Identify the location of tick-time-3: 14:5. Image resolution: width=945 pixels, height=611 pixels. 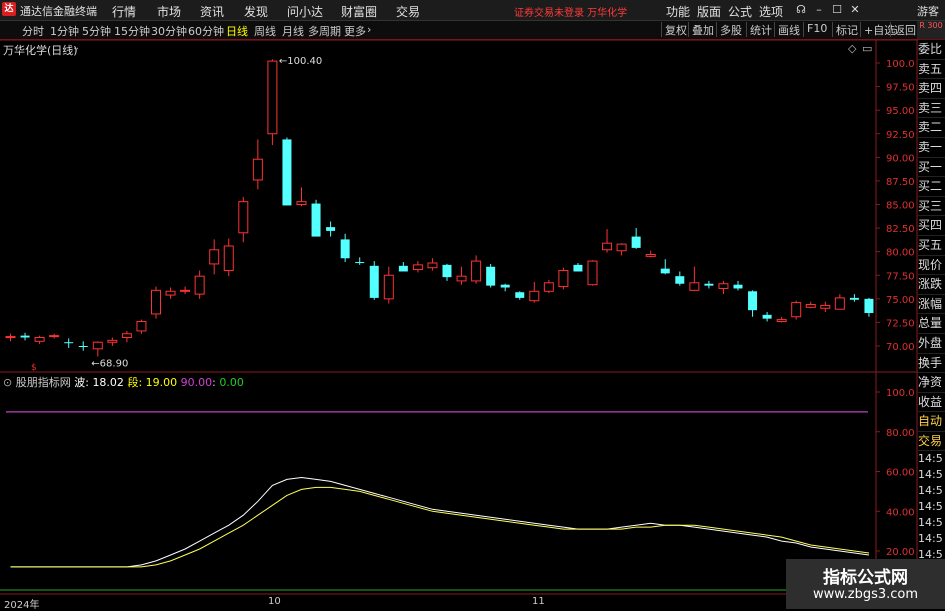
(930, 507).